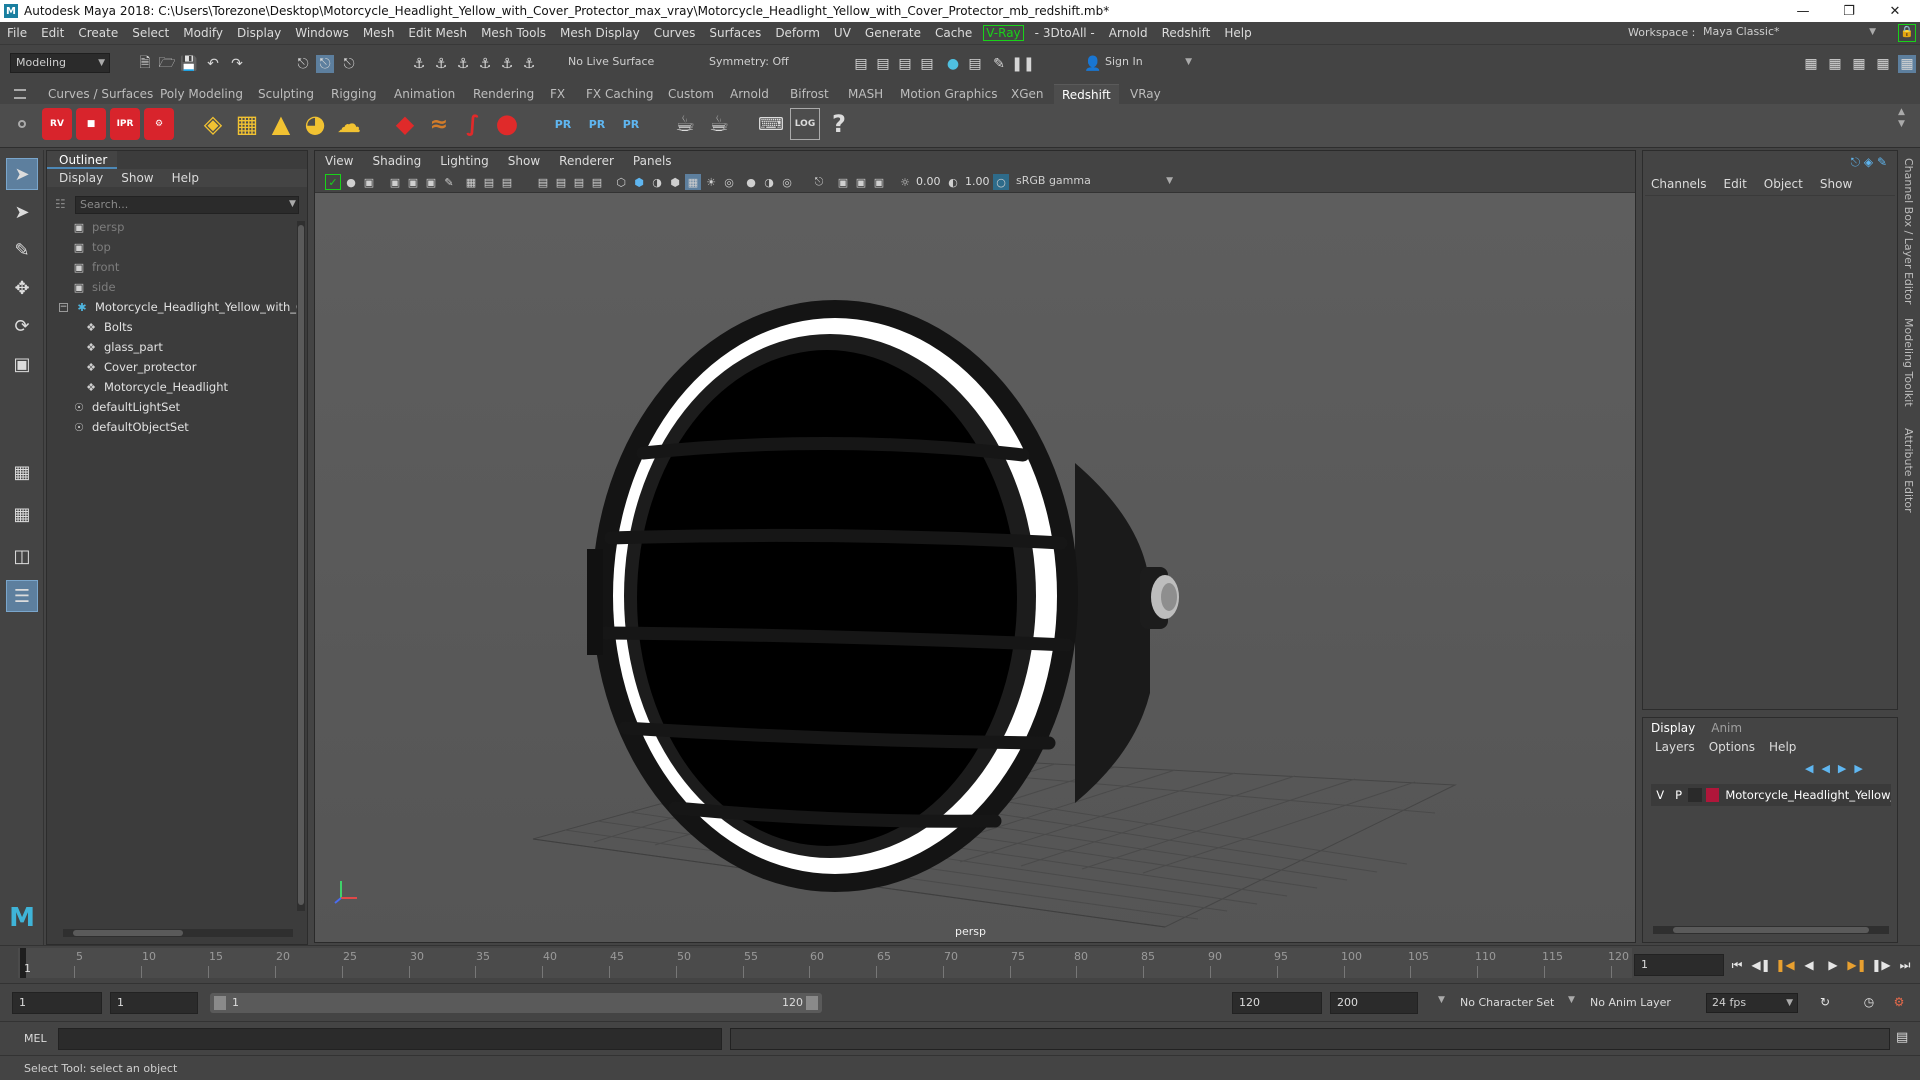  I want to click on menu-3dtoall: - 3DtoAll -, so click(1065, 33).